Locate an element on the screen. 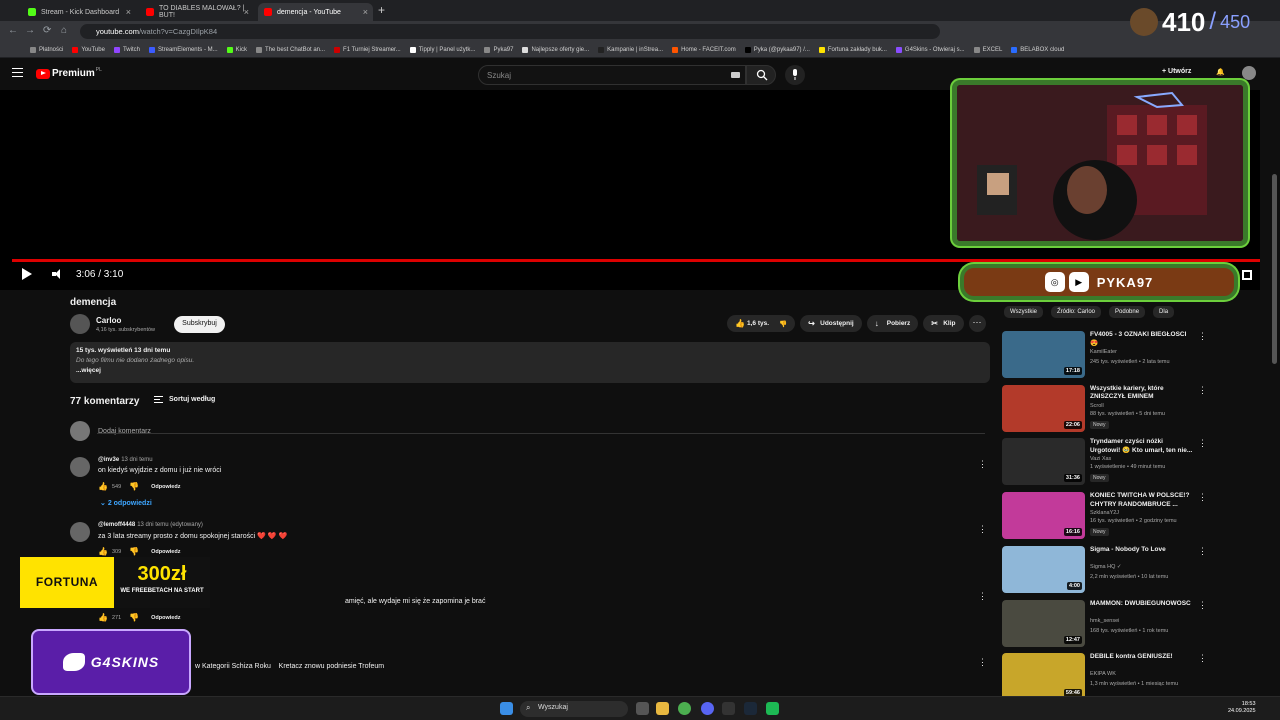 Image resolution: width=1280 pixels, height=720 pixels. more-actions-icon: ⋯ is located at coordinates (977, 323).